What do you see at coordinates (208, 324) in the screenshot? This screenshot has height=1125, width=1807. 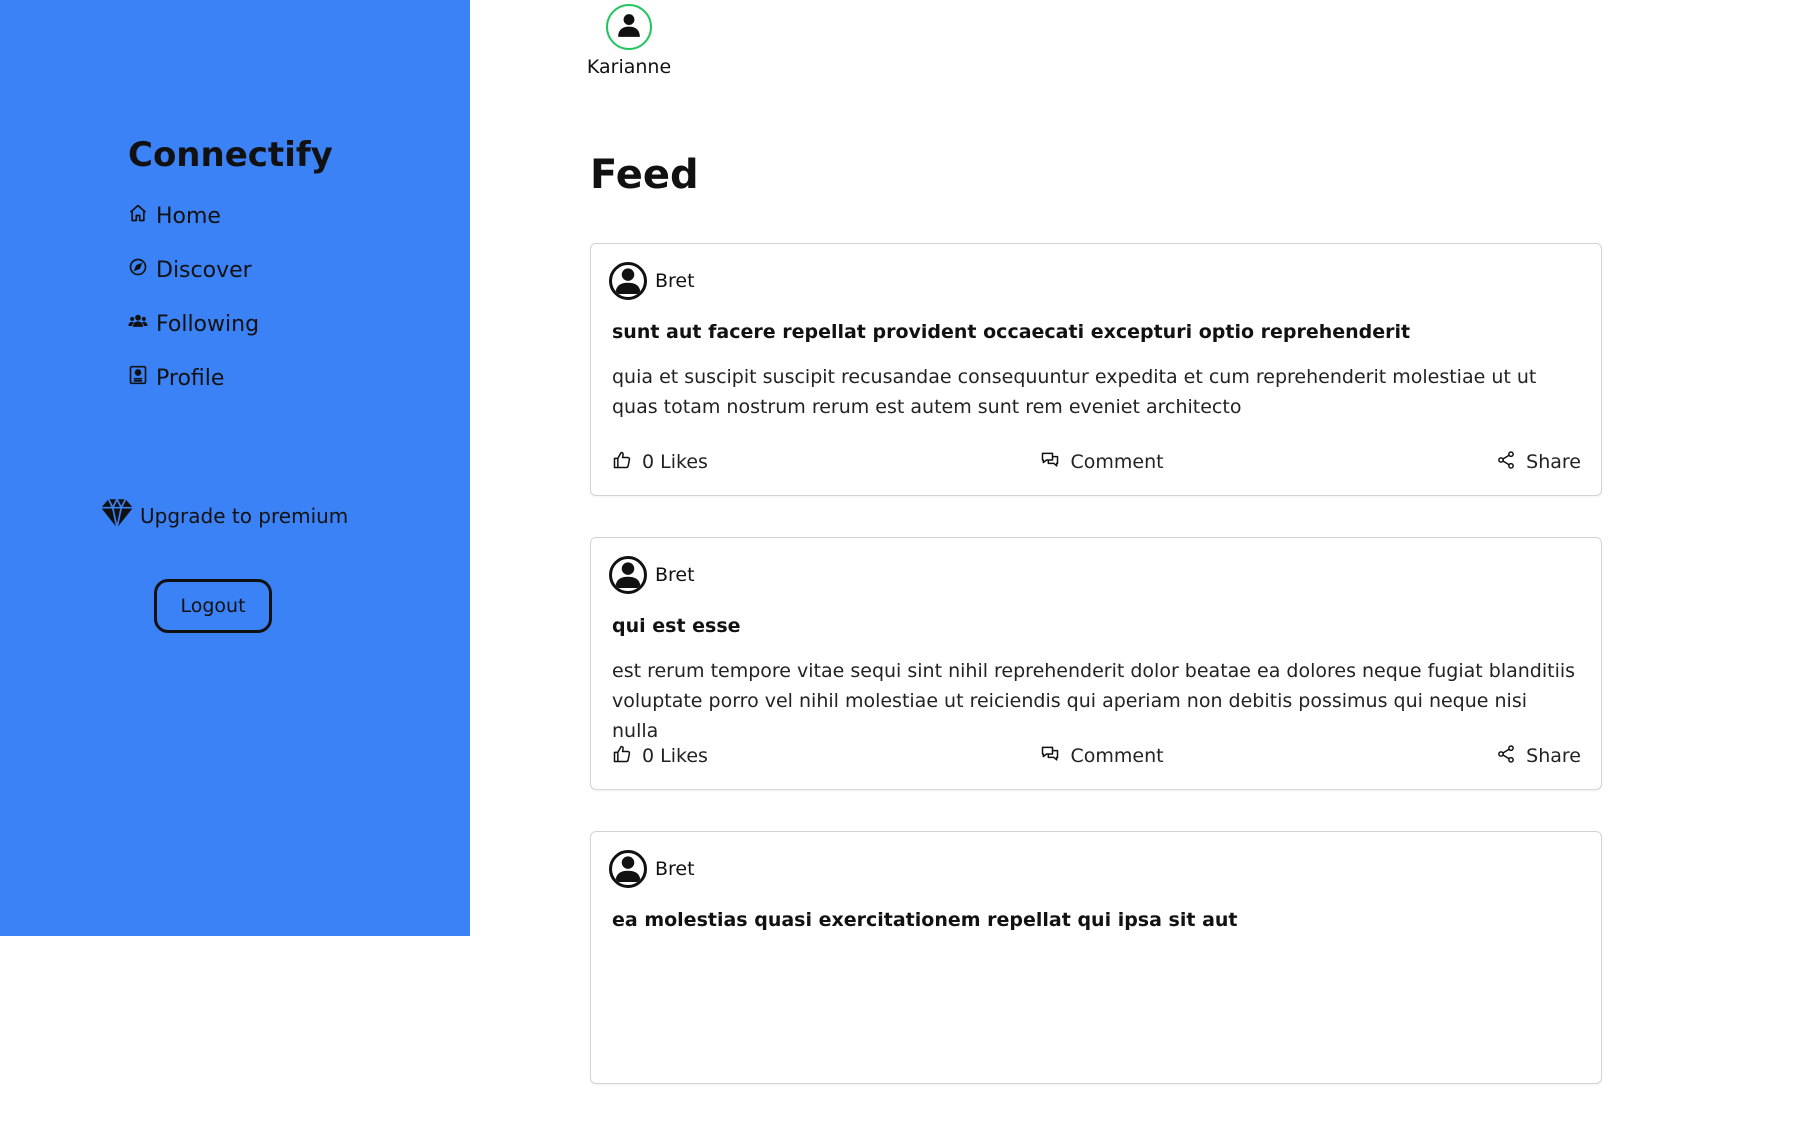 I see `nav-item-label: Following` at bounding box center [208, 324].